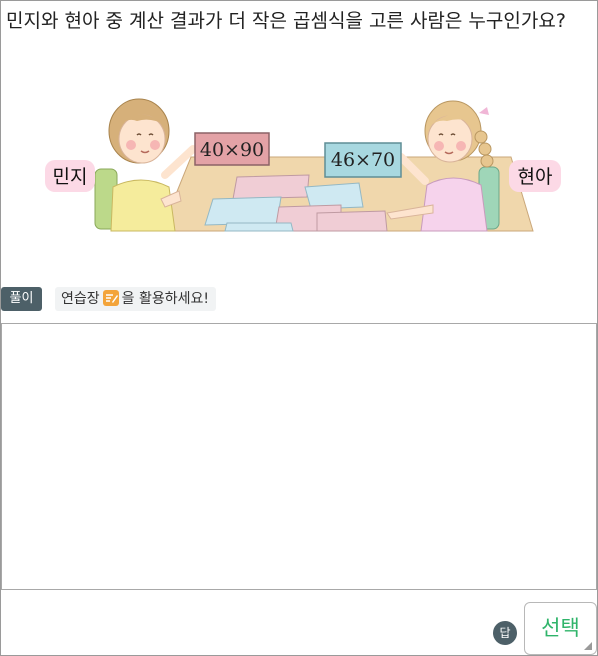 The width and height of the screenshot is (598, 656). What do you see at coordinates (299, 299) in the screenshot?
I see `solution-row: 풀이 연습장 을 활용하세요!` at bounding box center [299, 299].